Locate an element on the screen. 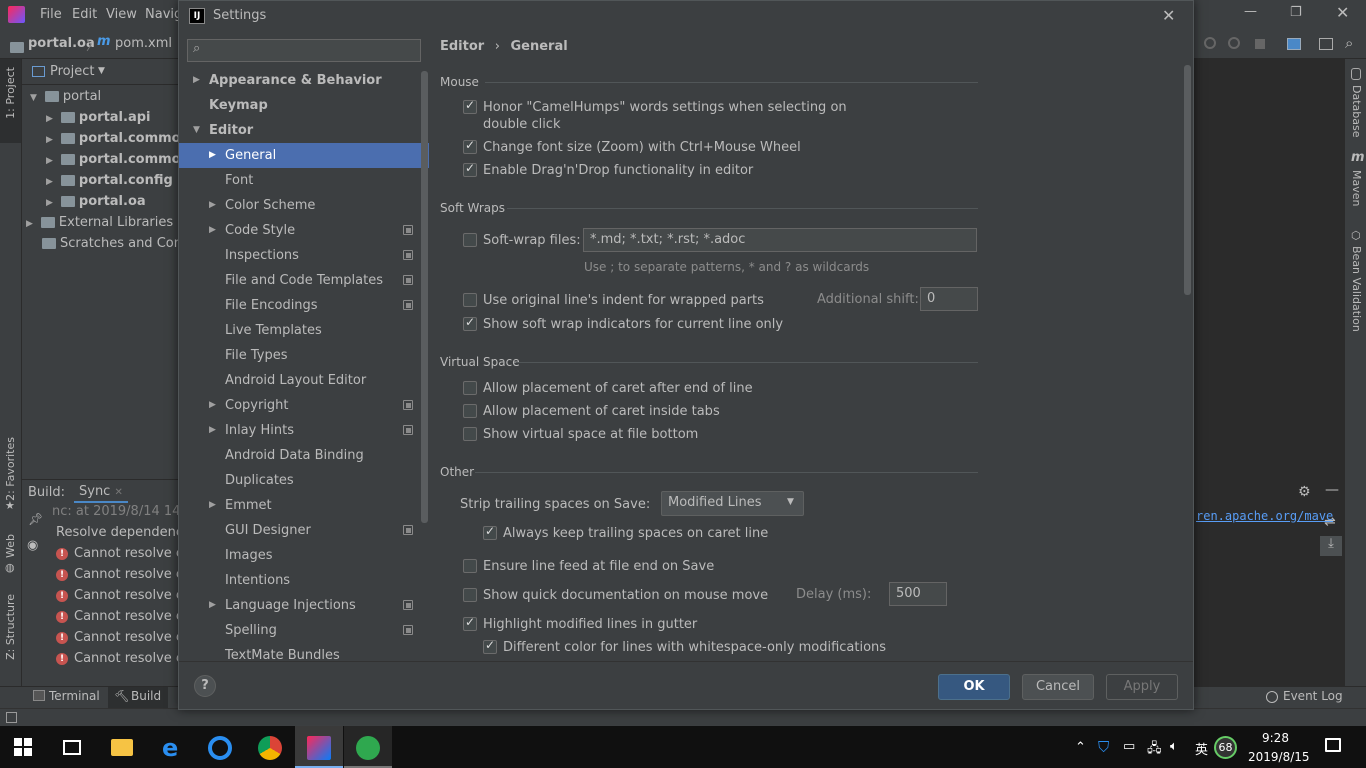 The height and width of the screenshot is (768, 1366). menu-navigate: Navig is located at coordinates (163, 14).